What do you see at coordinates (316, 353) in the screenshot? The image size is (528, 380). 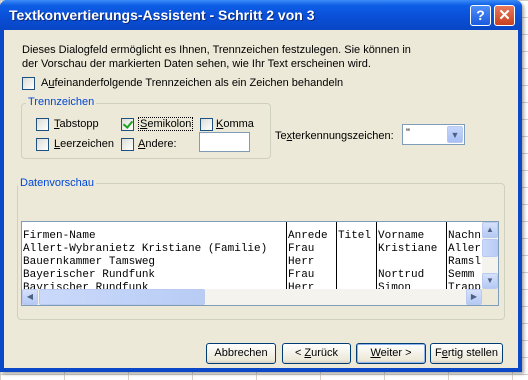 I see `back-button: < Zurück` at bounding box center [316, 353].